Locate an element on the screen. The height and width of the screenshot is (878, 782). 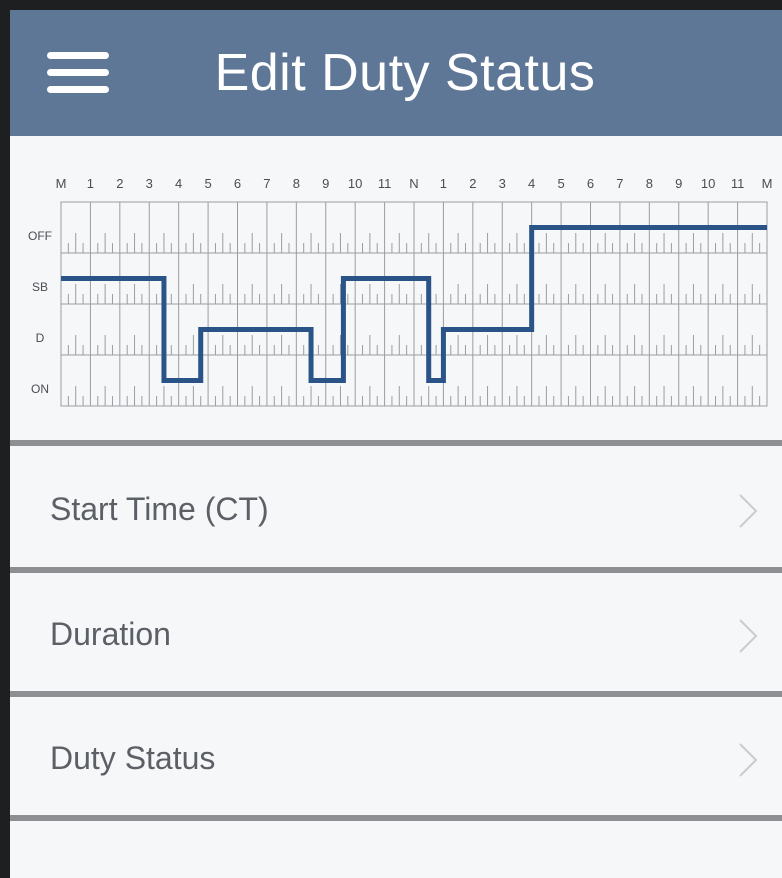
hour-tick-label: N is located at coordinates (413, 183).